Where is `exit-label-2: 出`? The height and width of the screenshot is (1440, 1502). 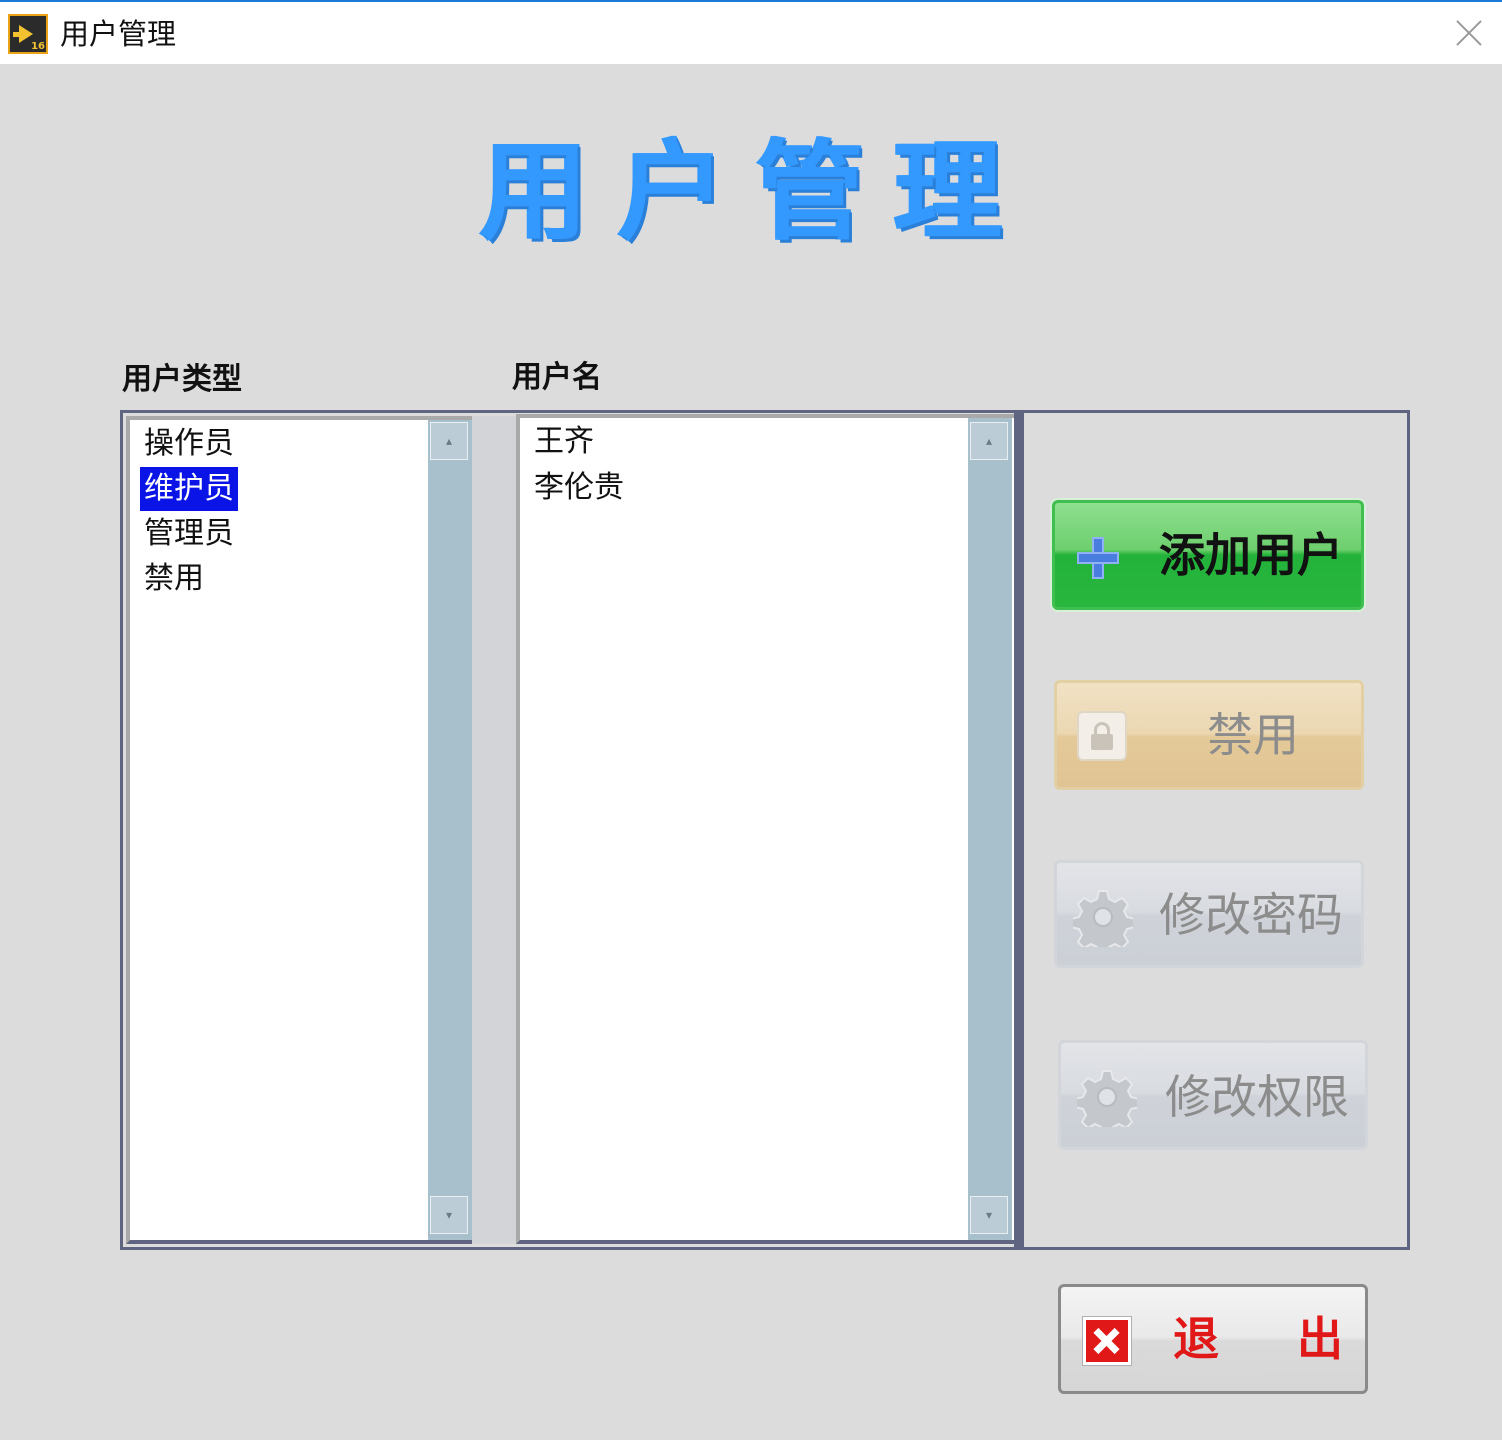 exit-label-2: 出 is located at coordinates (1320, 1339).